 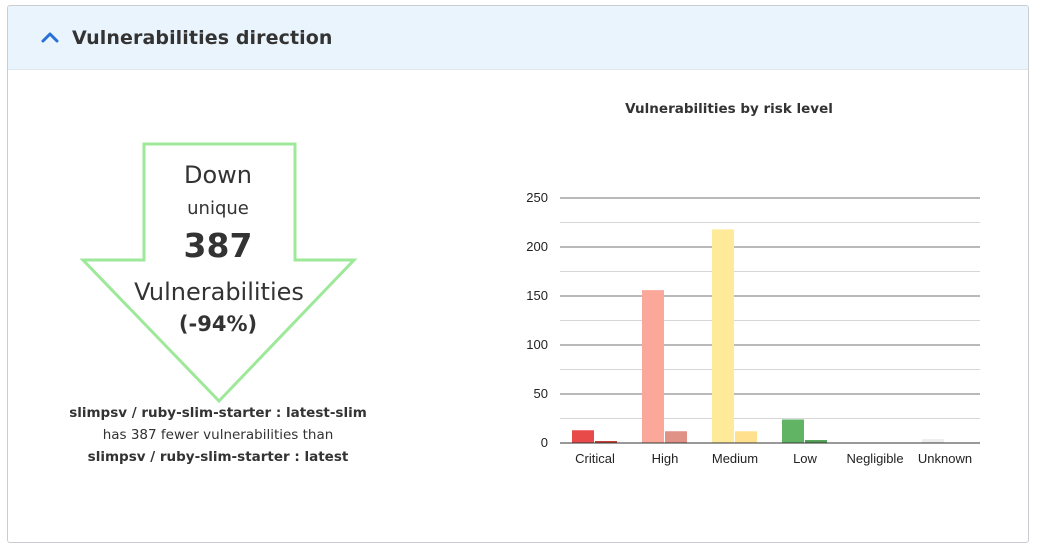 What do you see at coordinates (537, 246) in the screenshot?
I see `y-tick-label: 200` at bounding box center [537, 246].